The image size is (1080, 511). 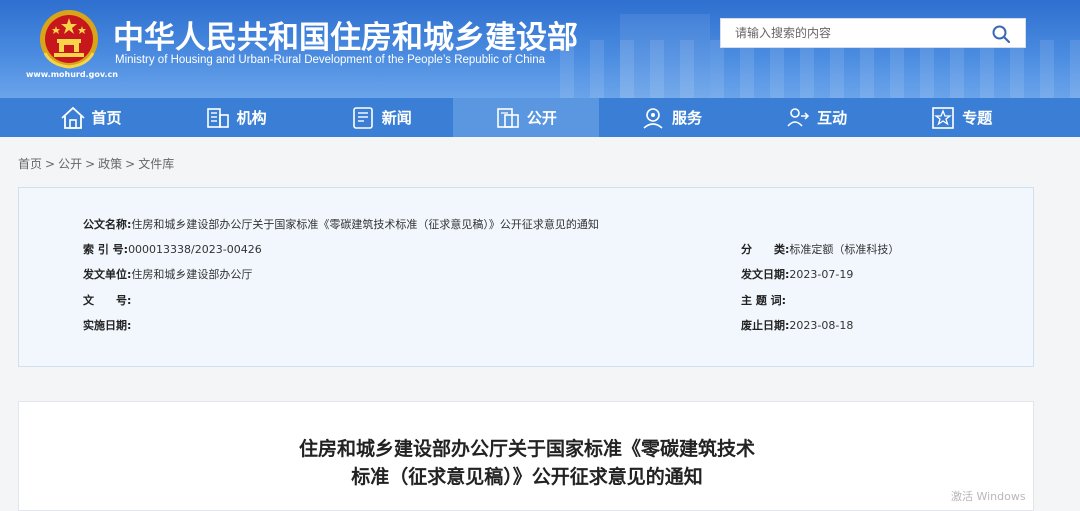 I want to click on meta-expiry-row: 废止日期:2023-08-18, so click(x=797, y=325).